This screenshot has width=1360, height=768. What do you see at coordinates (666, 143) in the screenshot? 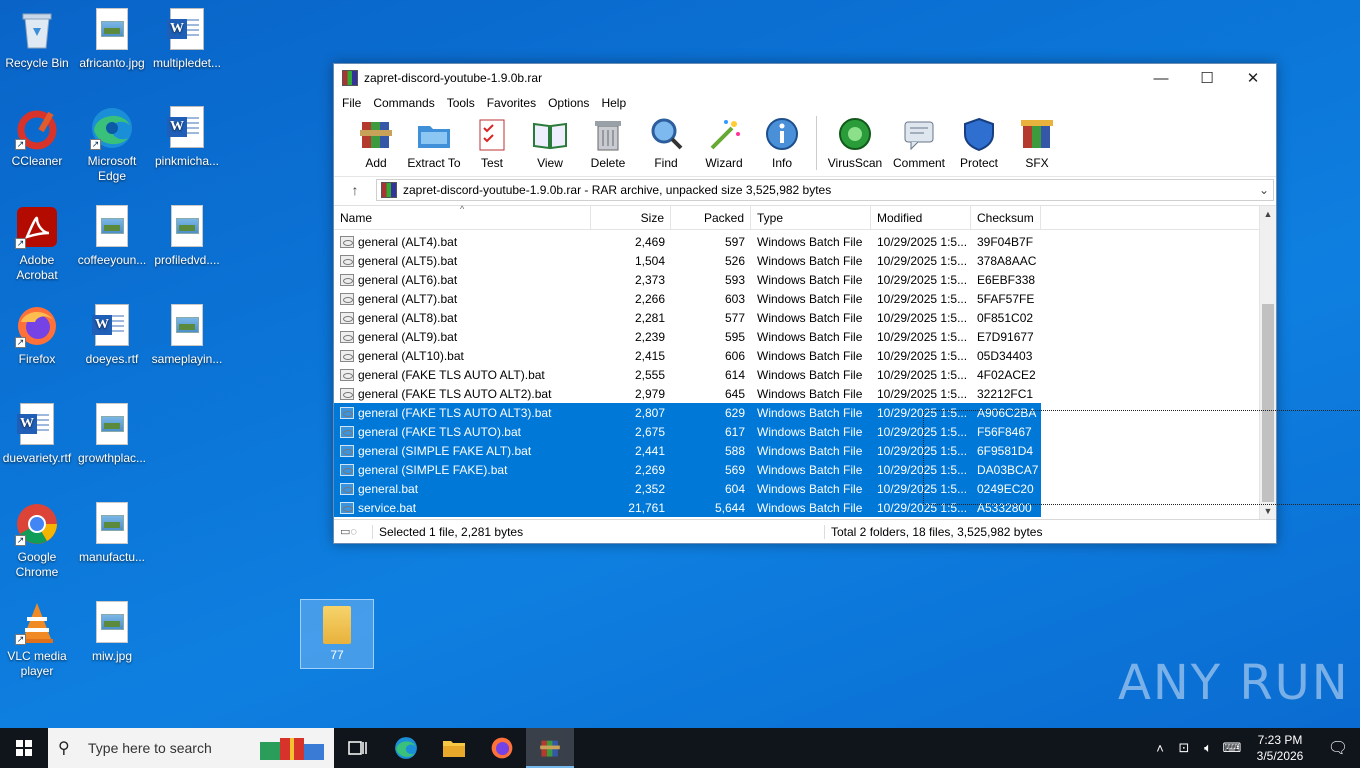
I see `find-button: Find` at bounding box center [666, 143].